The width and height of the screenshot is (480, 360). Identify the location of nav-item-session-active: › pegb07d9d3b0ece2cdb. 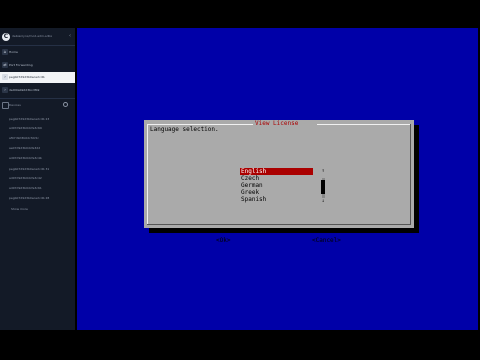
(37, 77).